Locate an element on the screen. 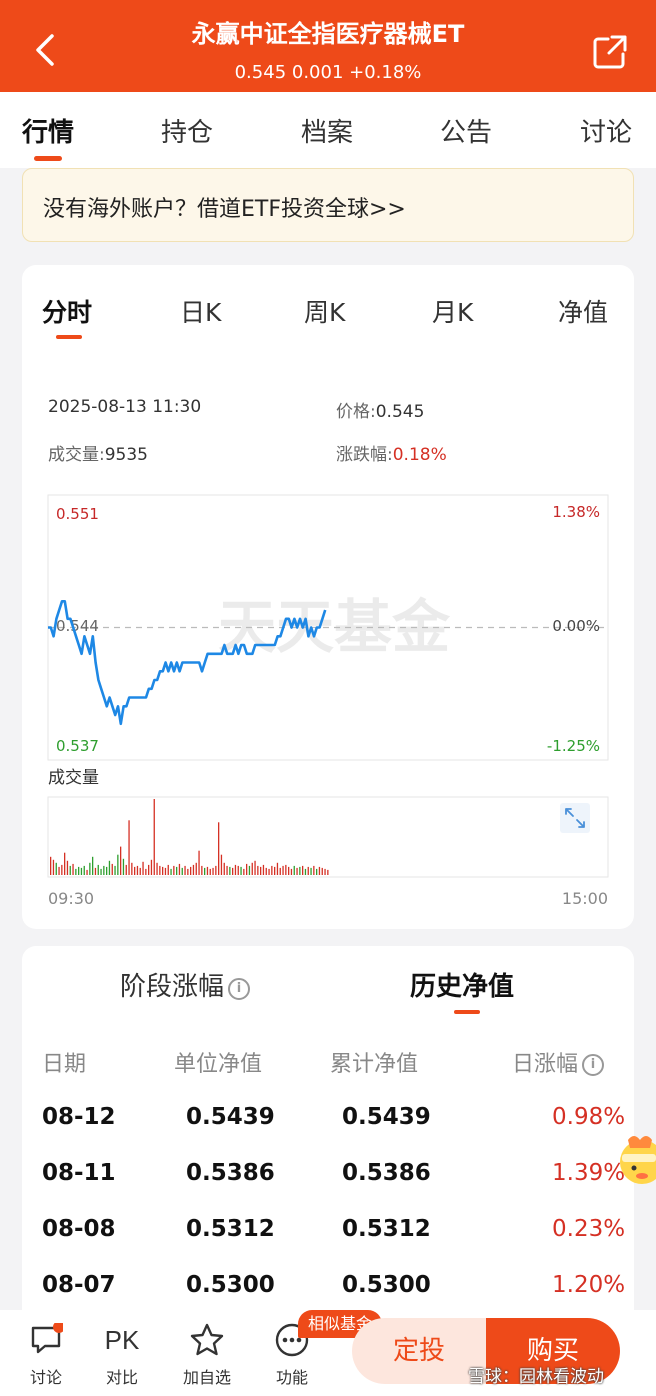  pk-icon: PK is located at coordinates (122, 1339).